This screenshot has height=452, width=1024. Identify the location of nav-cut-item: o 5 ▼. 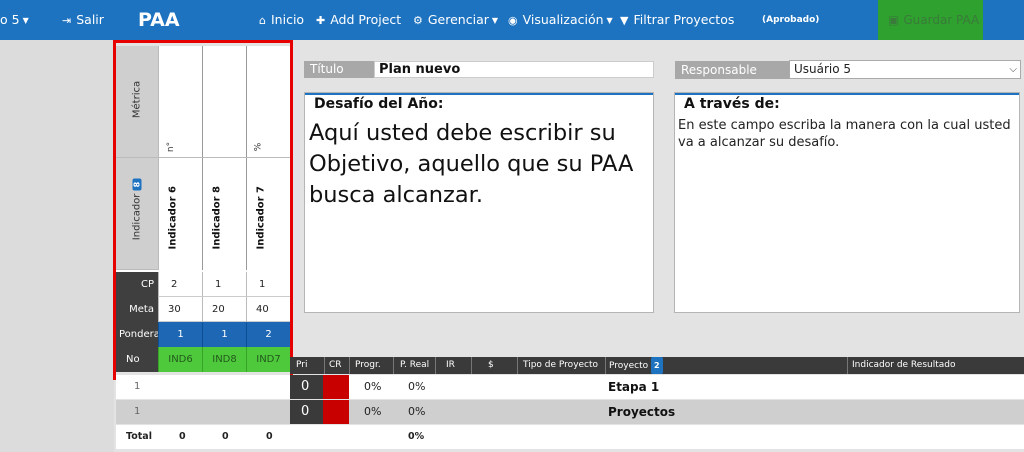
(14, 20).